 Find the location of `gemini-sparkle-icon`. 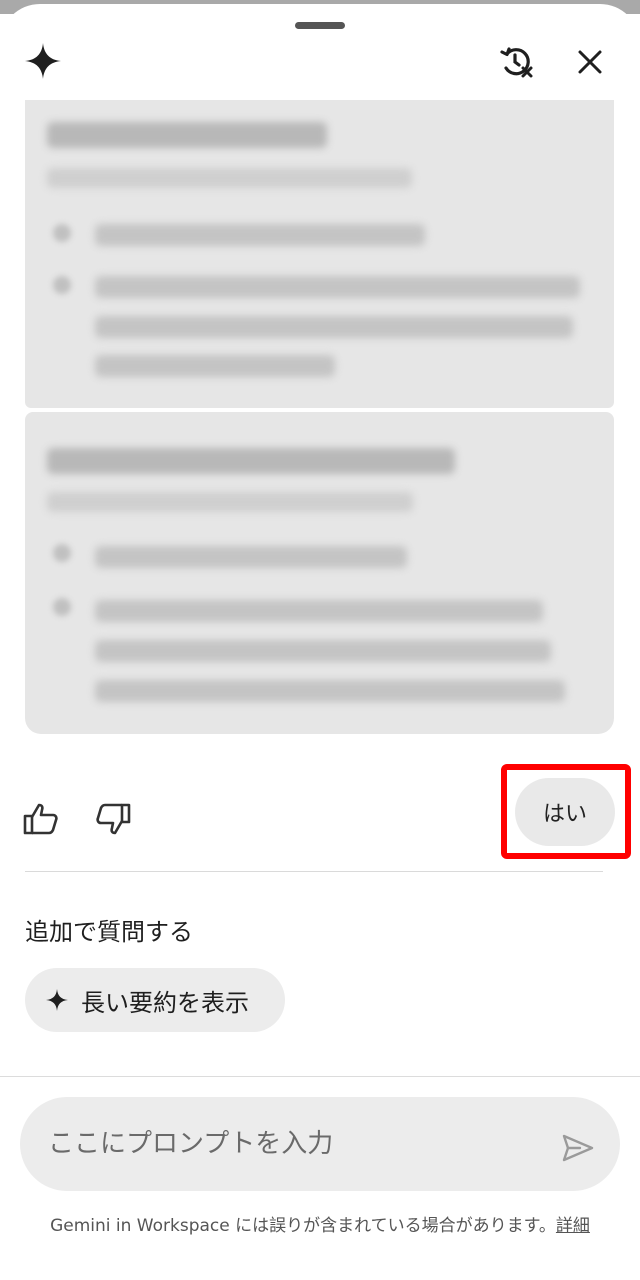

gemini-sparkle-icon is located at coordinates (43, 61).